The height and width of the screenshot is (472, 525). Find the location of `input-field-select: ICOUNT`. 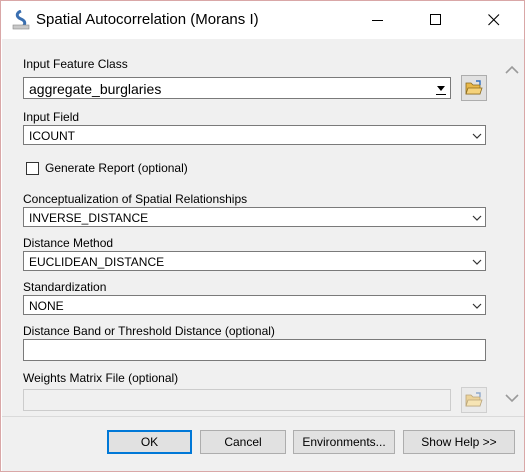

input-field-select: ICOUNT is located at coordinates (254, 135).